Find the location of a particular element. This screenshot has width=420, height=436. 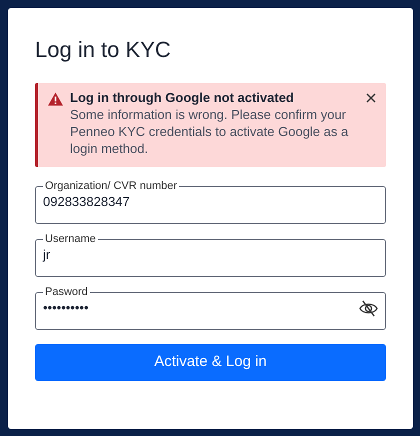

activate-login-button: Activate & Log in is located at coordinates (210, 362).